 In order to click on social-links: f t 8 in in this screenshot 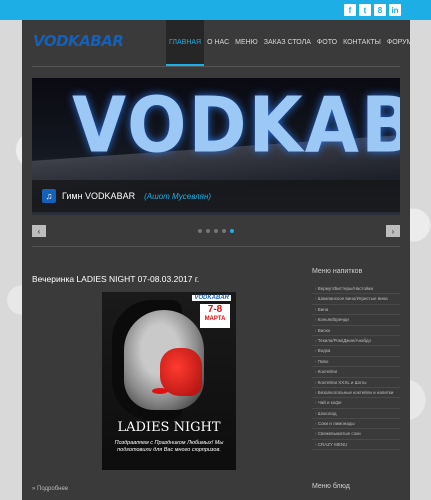, I will do `click(372, 10)`.